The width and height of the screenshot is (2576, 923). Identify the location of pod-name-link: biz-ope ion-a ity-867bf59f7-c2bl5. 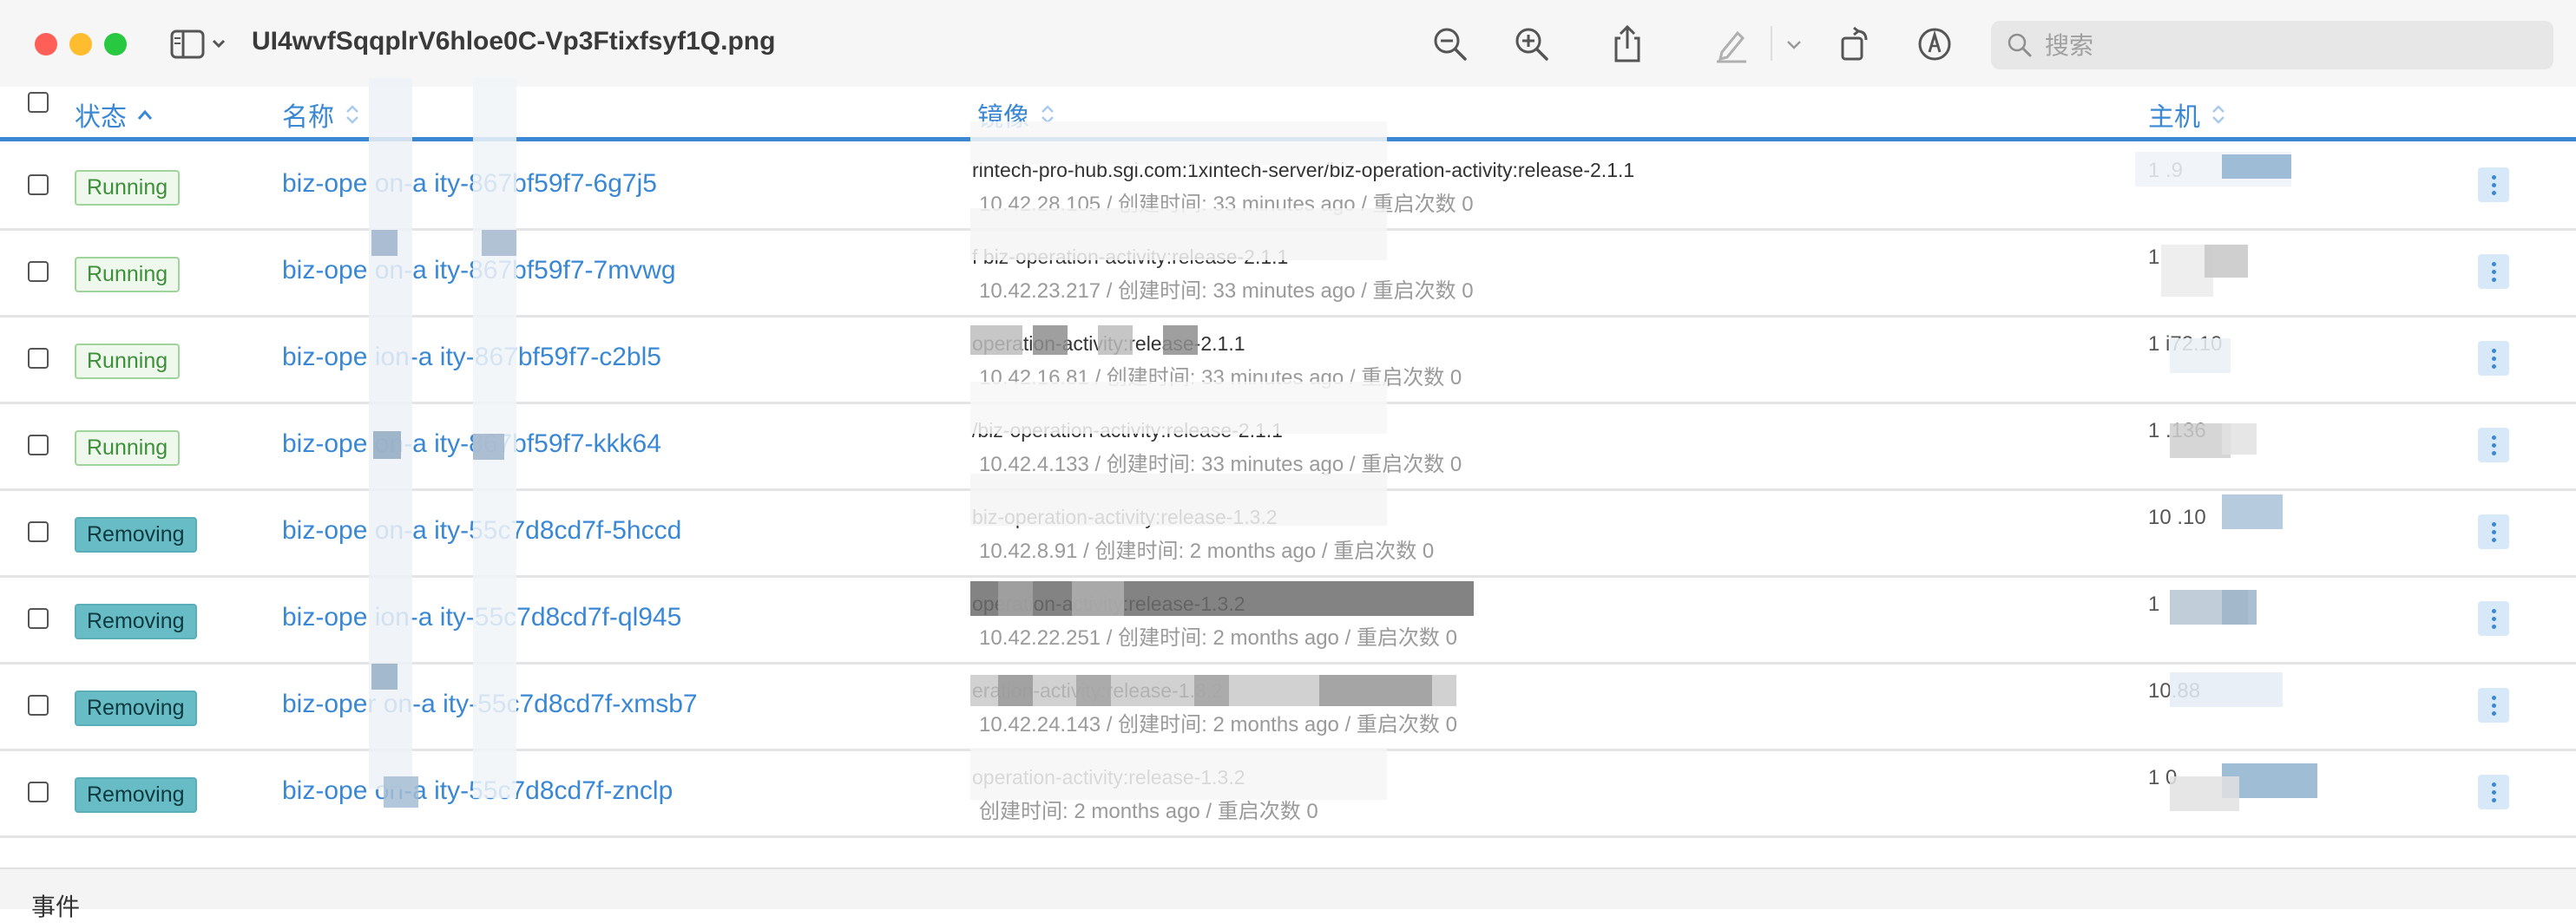
(471, 357).